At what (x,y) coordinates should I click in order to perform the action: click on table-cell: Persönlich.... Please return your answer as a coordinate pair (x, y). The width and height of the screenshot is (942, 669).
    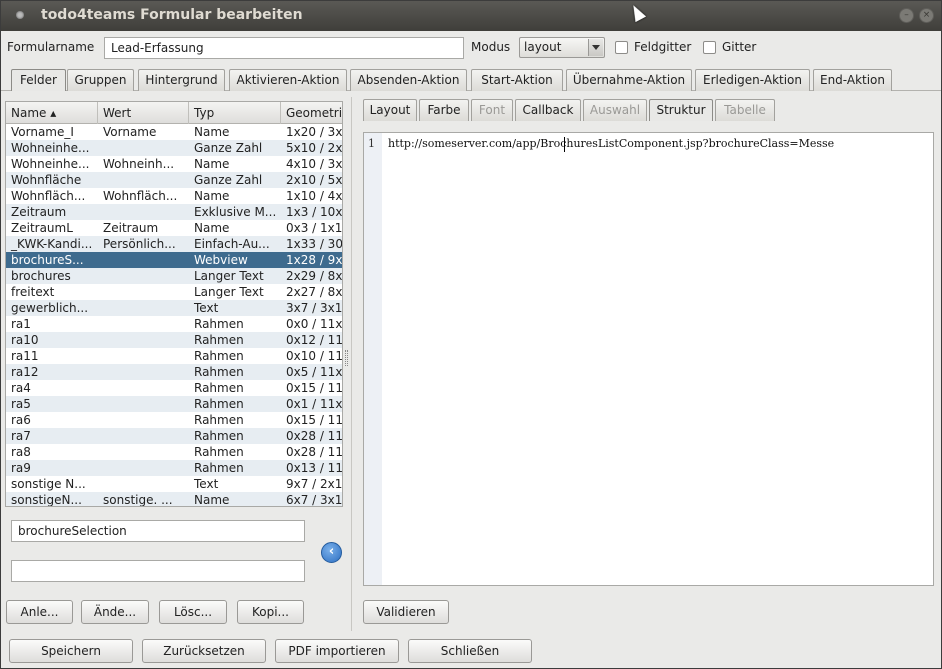
    Looking at the image, I should click on (139, 244).